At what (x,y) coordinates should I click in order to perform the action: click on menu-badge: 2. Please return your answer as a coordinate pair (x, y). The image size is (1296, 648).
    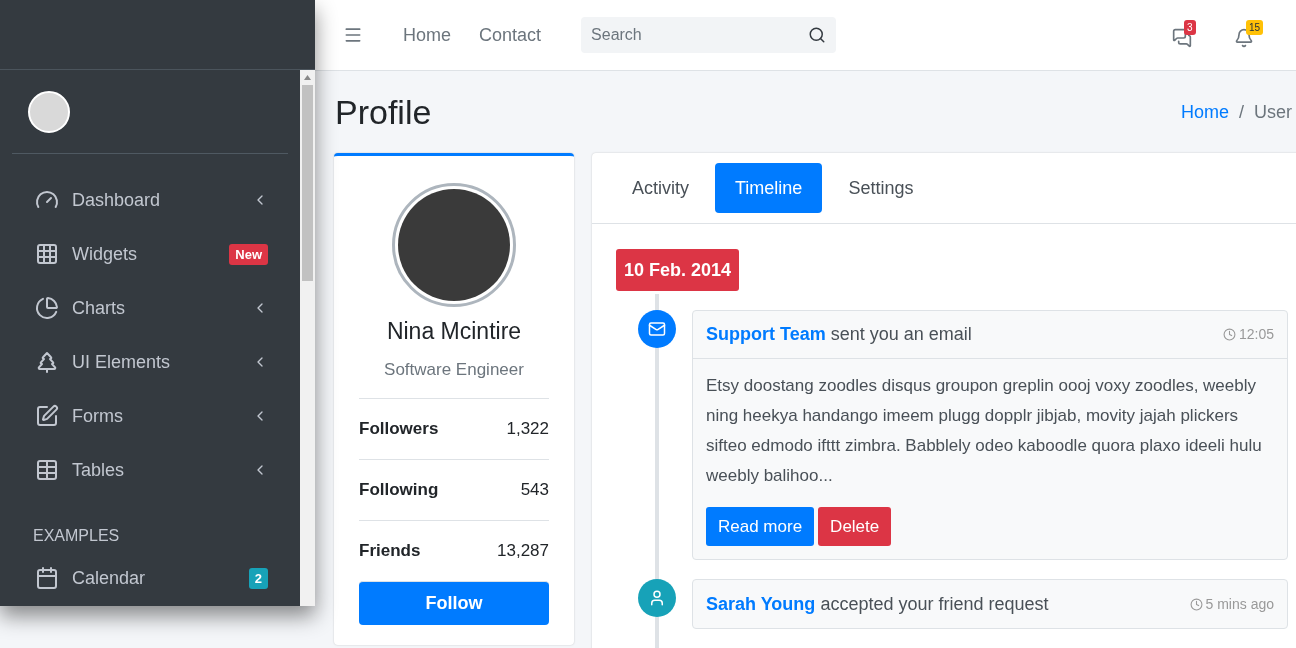
    Looking at the image, I should click on (258, 578).